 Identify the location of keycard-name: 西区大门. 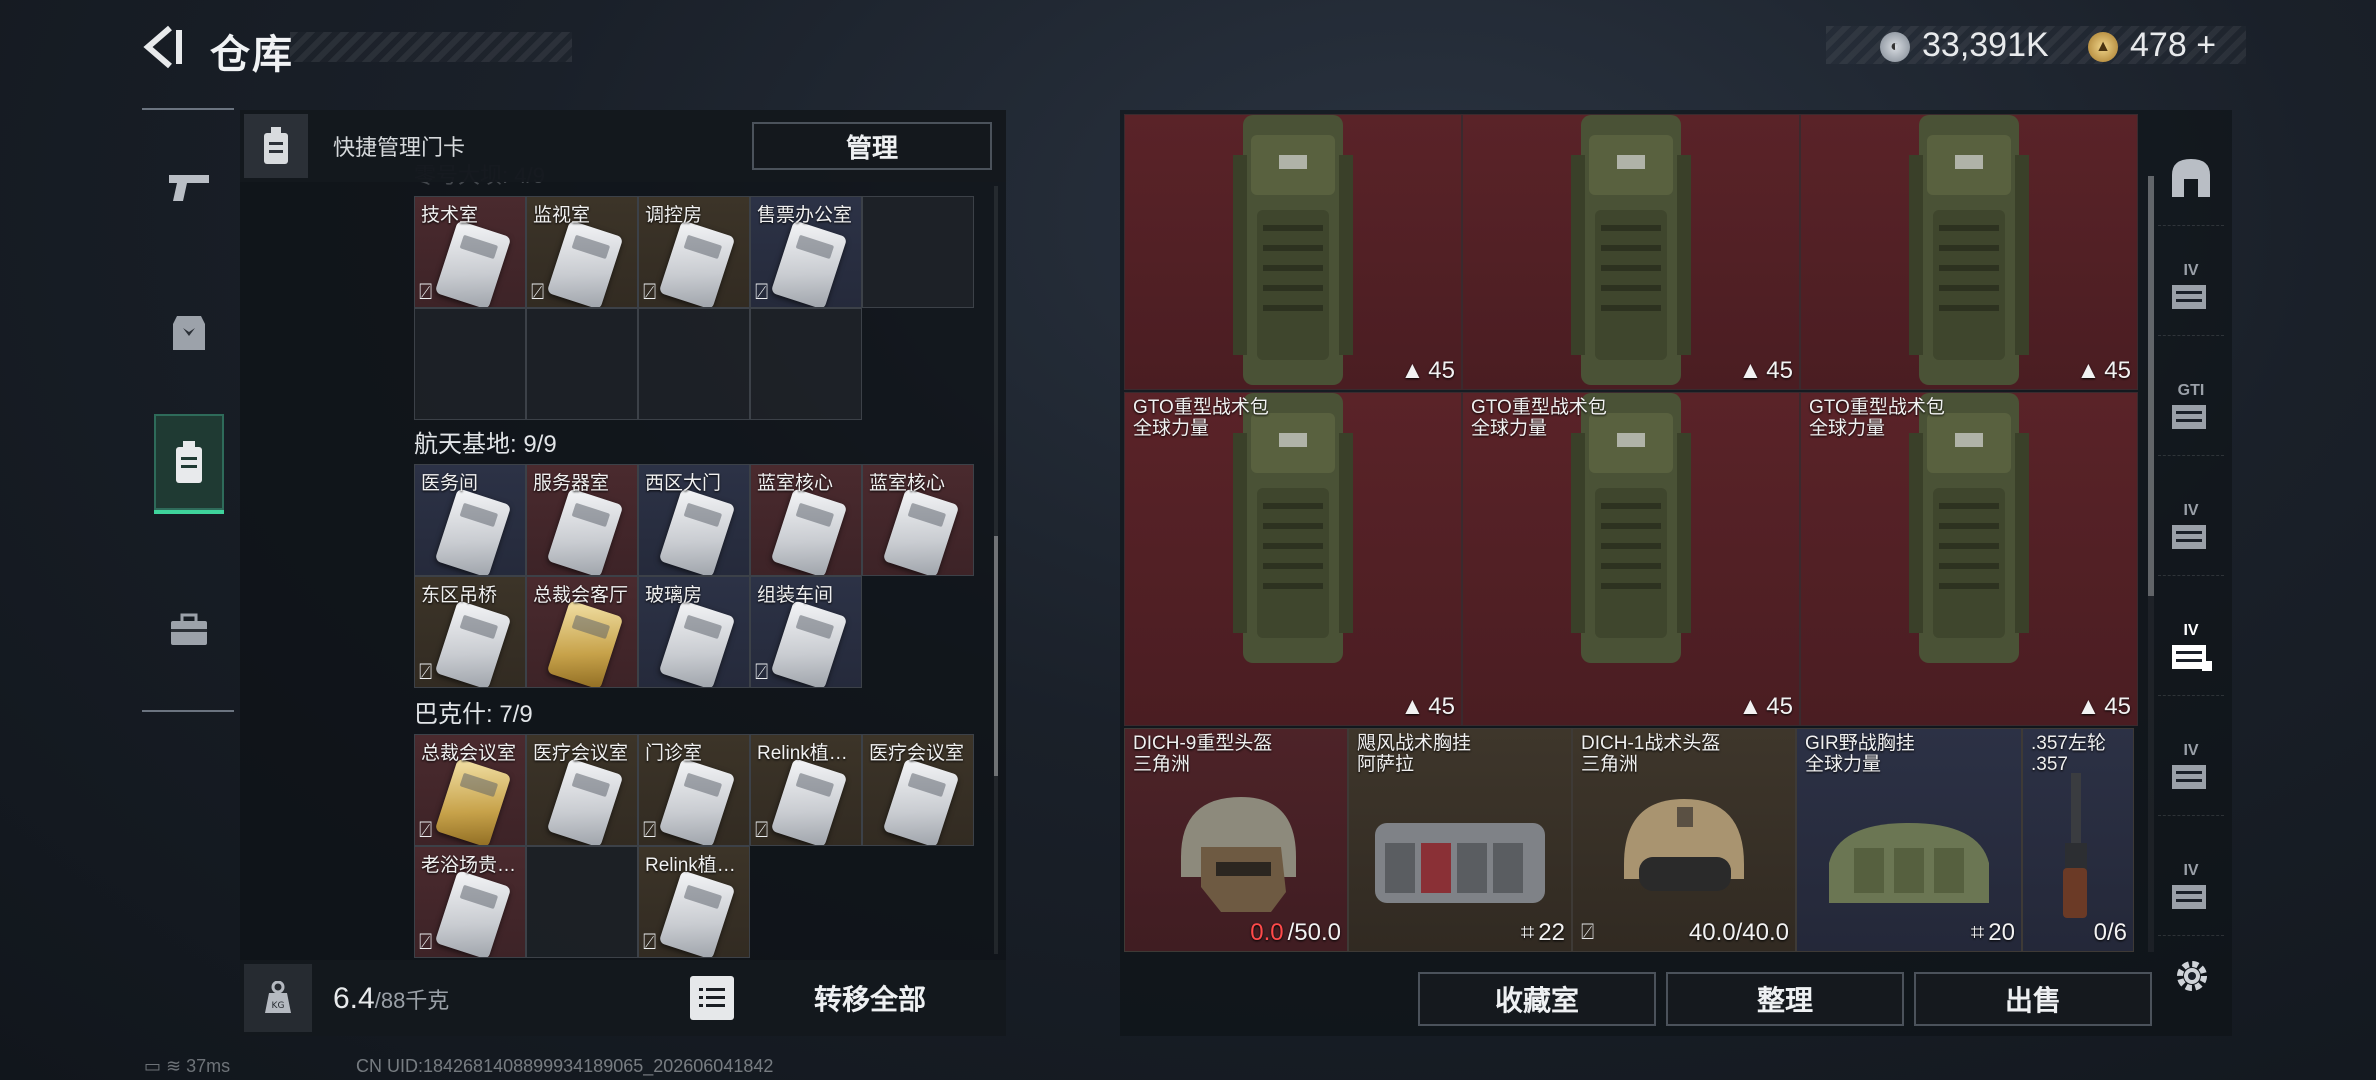
(683, 483).